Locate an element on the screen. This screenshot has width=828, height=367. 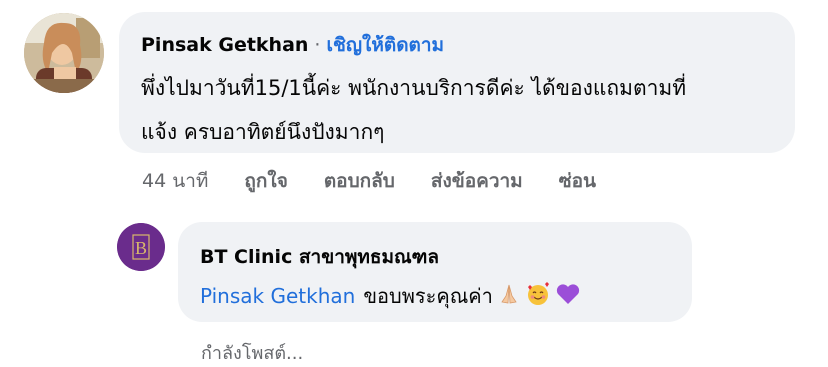
clinic-logo-letter: B is located at coordinates (141, 248).